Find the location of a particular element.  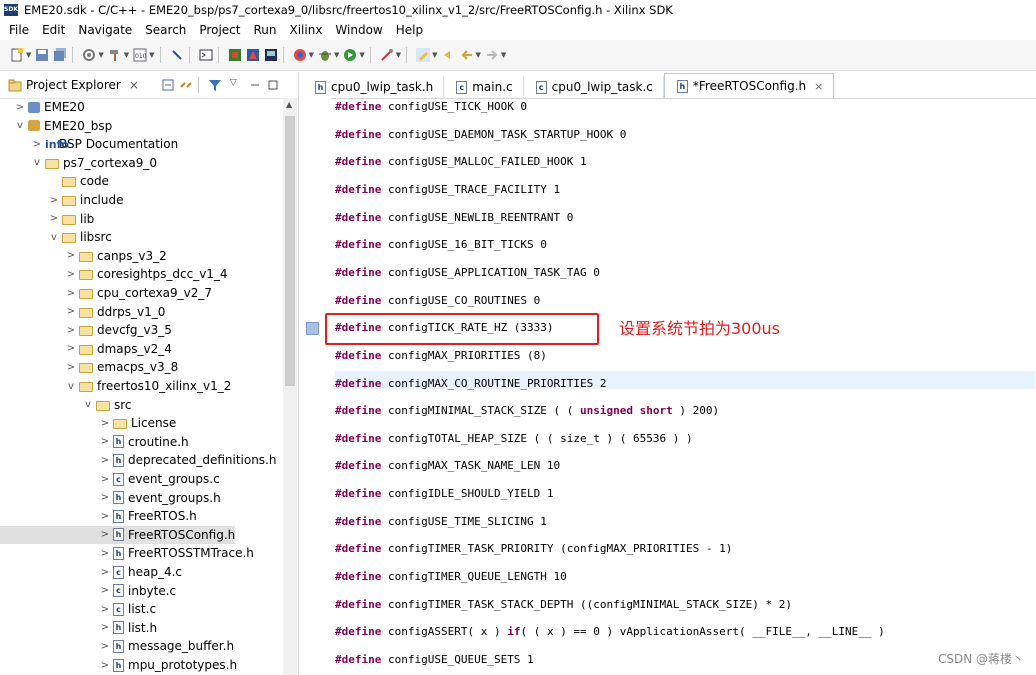

tree-item: > EME20 is located at coordinates (42, 107).